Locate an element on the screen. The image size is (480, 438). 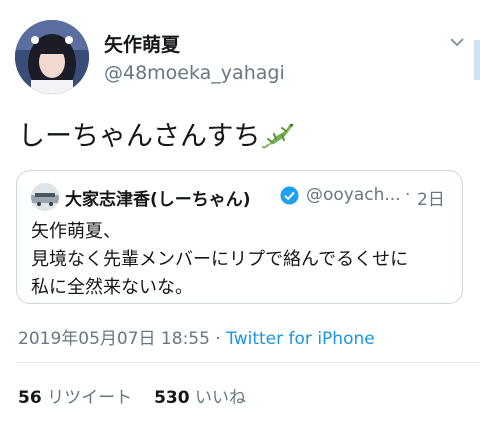
timestamp: 2019年05月07日 18:55 is located at coordinates (114, 339).